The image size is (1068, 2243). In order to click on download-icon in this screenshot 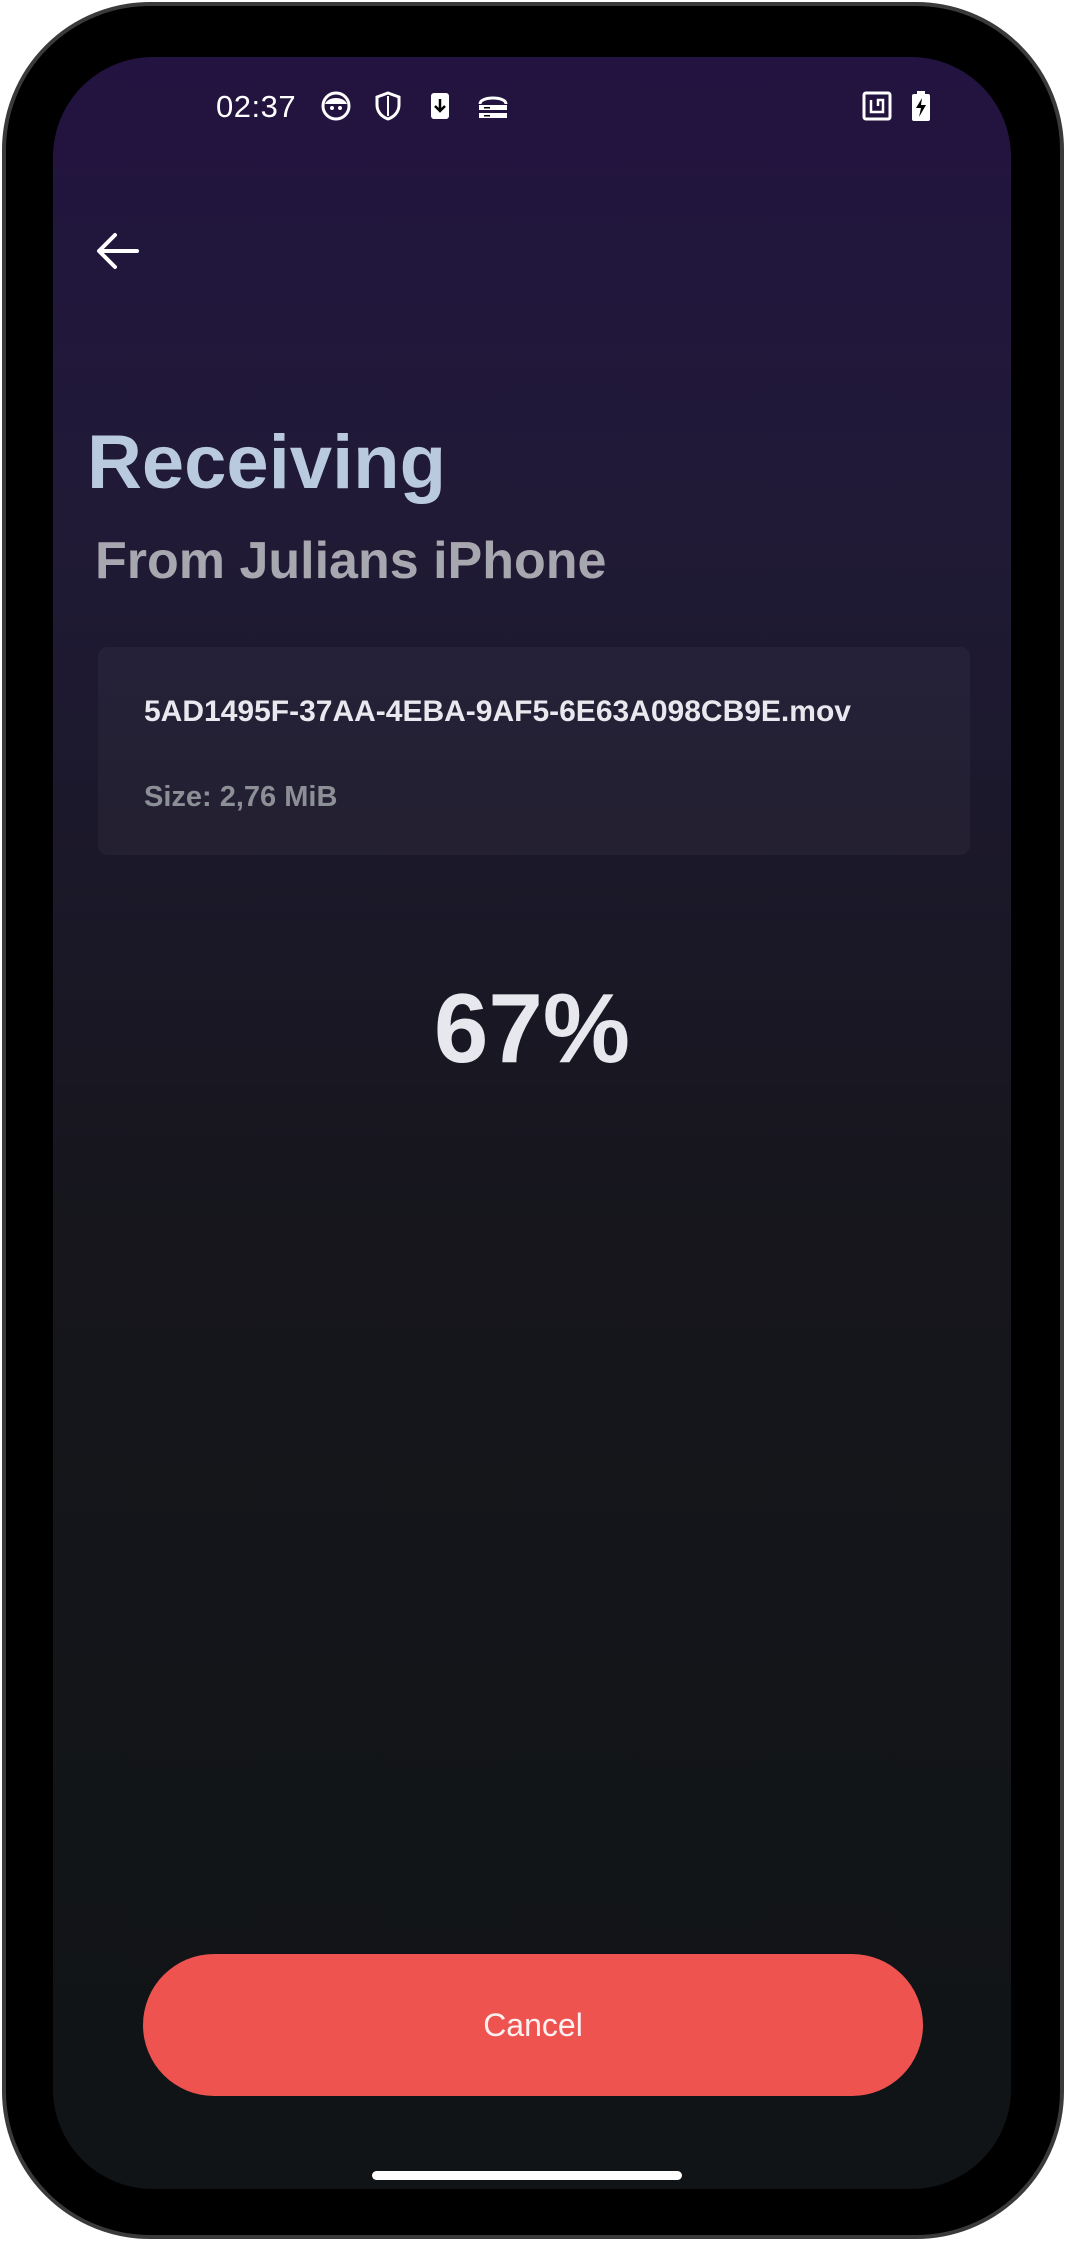, I will do `click(440, 106)`.